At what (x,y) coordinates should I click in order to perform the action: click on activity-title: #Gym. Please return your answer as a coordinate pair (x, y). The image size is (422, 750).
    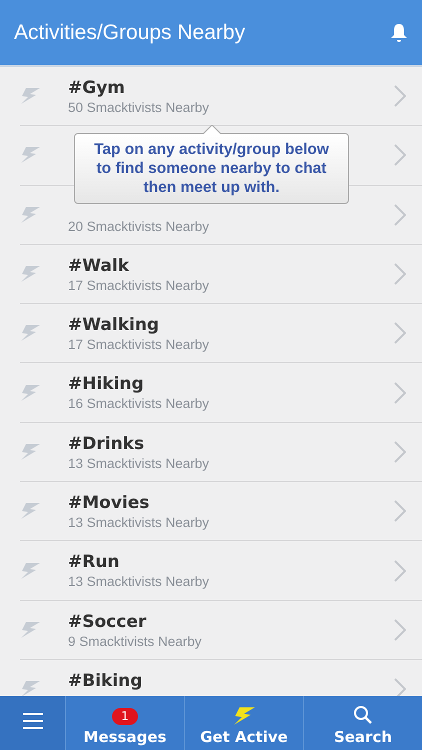
    Looking at the image, I should click on (97, 88).